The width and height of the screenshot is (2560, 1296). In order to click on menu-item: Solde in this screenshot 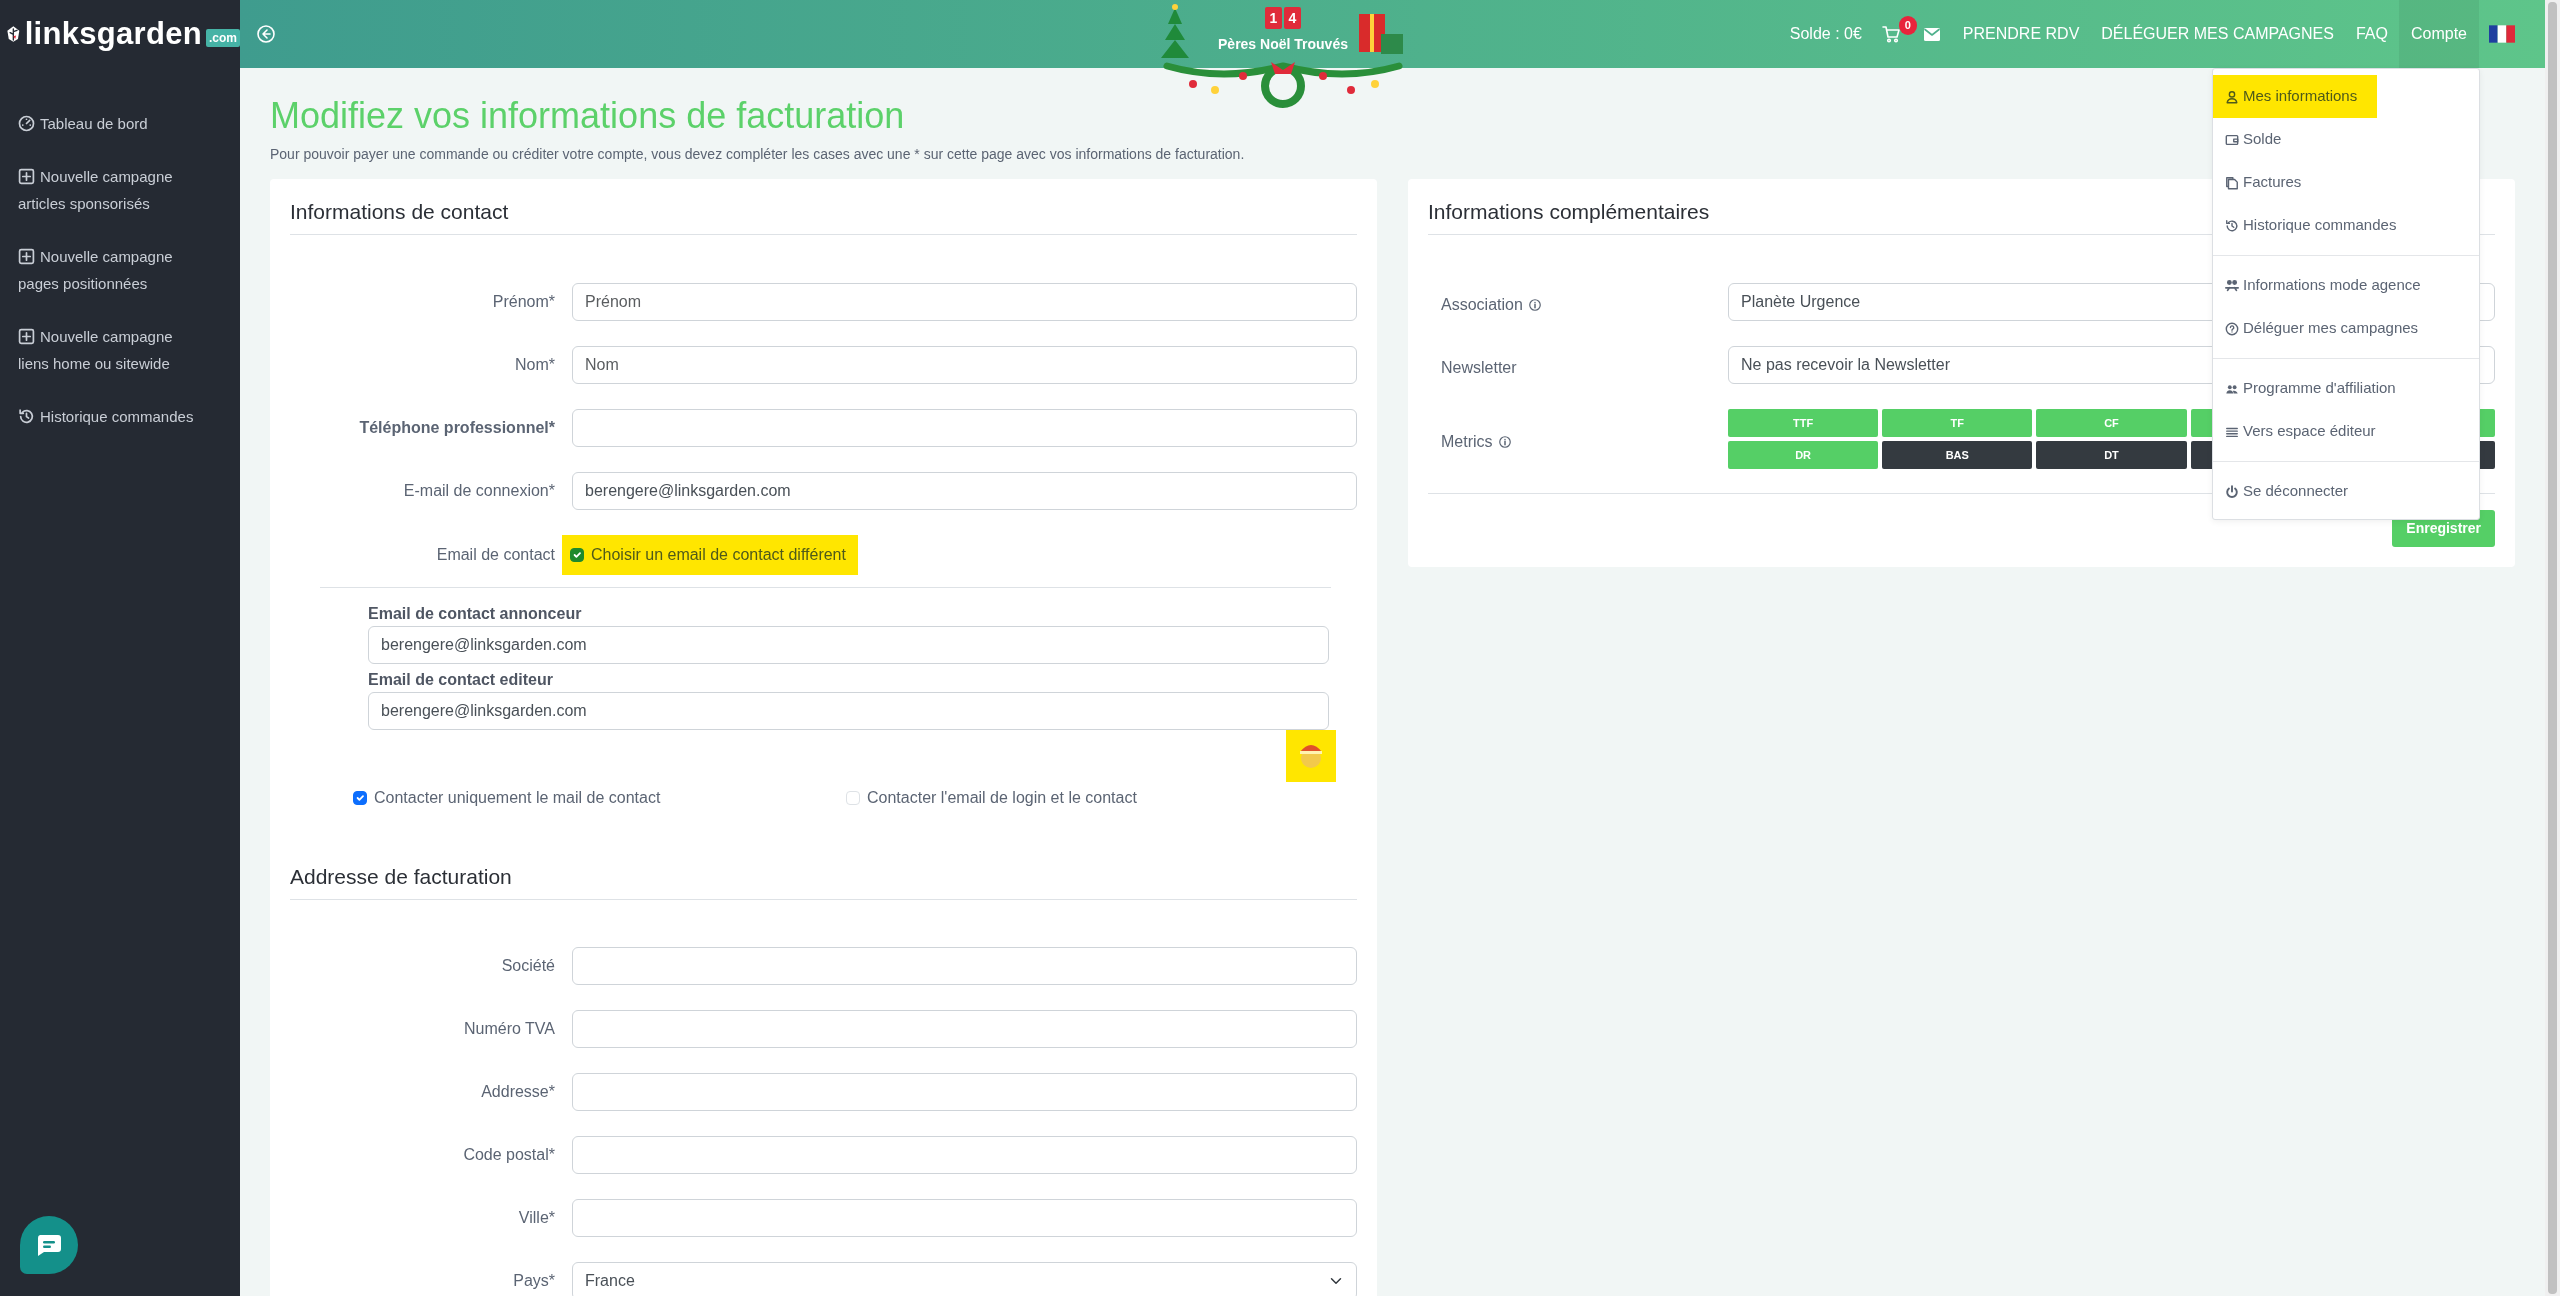, I will do `click(2253, 139)`.